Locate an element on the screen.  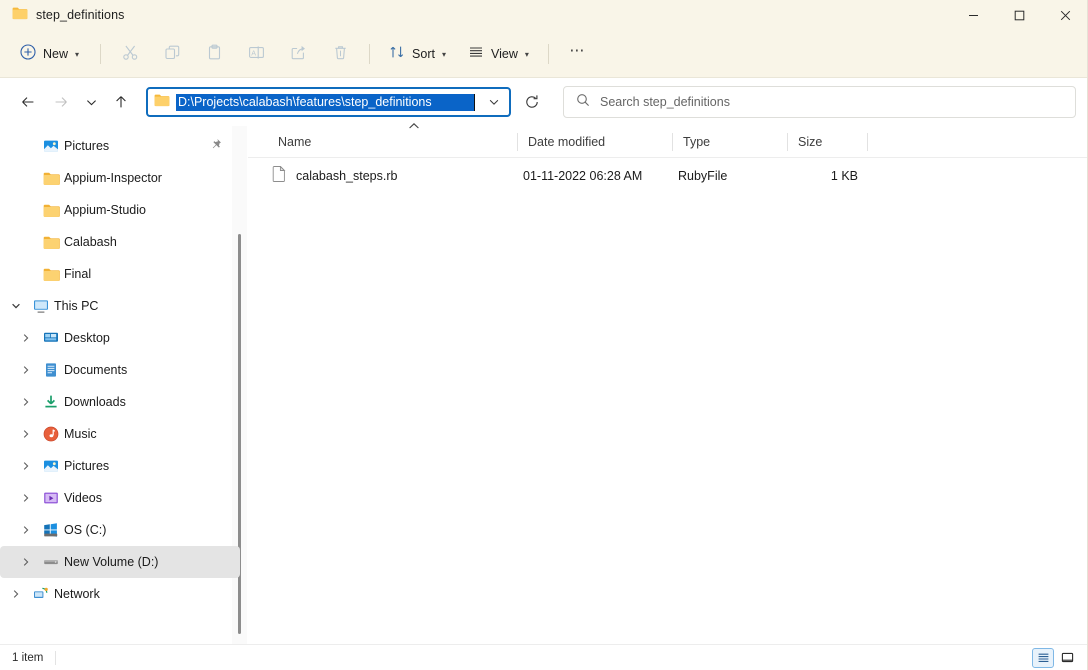
svg-text: A is located at coordinates (253, 52).